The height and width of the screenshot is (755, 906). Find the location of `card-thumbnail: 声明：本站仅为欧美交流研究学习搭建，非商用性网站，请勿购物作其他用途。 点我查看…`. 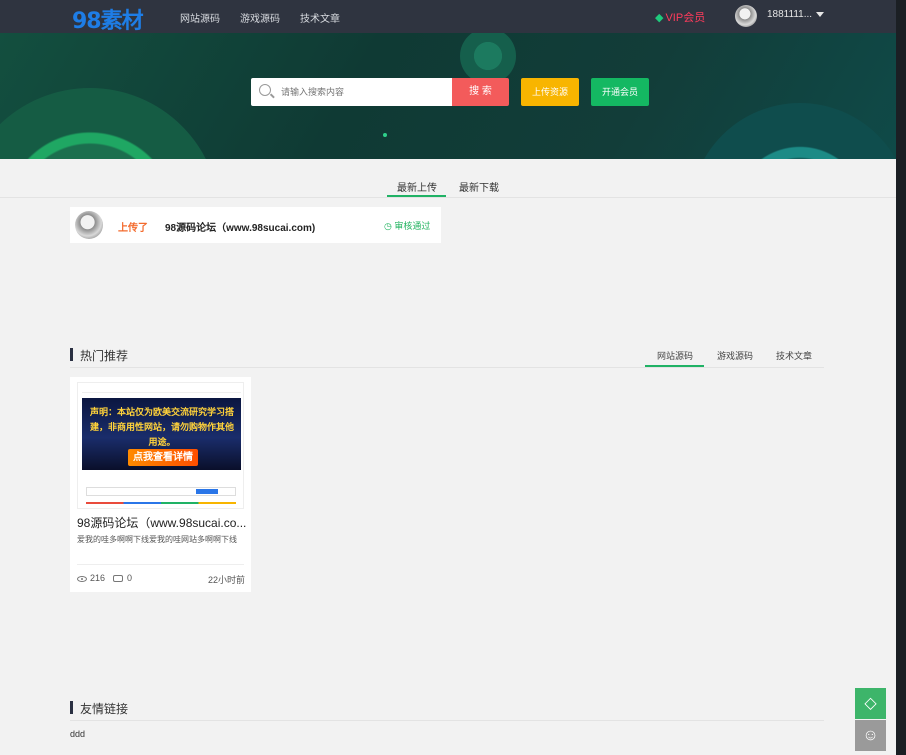

card-thumbnail: 声明：本站仅为欧美交流研究学习搭建，非商用性网站，请勿购物作其他用途。 点我查看… is located at coordinates (160, 445).